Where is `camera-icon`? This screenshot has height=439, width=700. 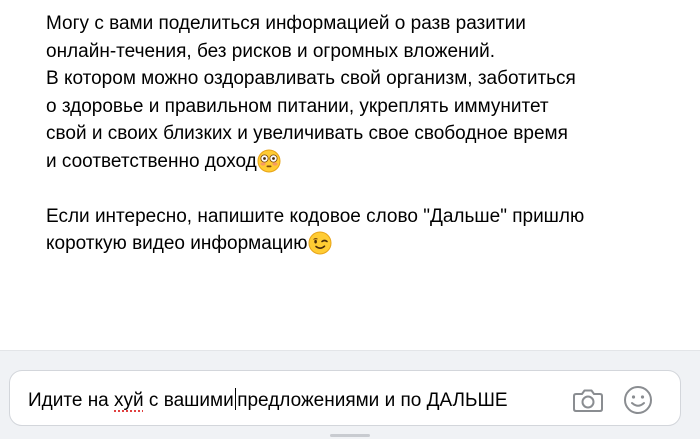
camera-icon is located at coordinates (588, 400).